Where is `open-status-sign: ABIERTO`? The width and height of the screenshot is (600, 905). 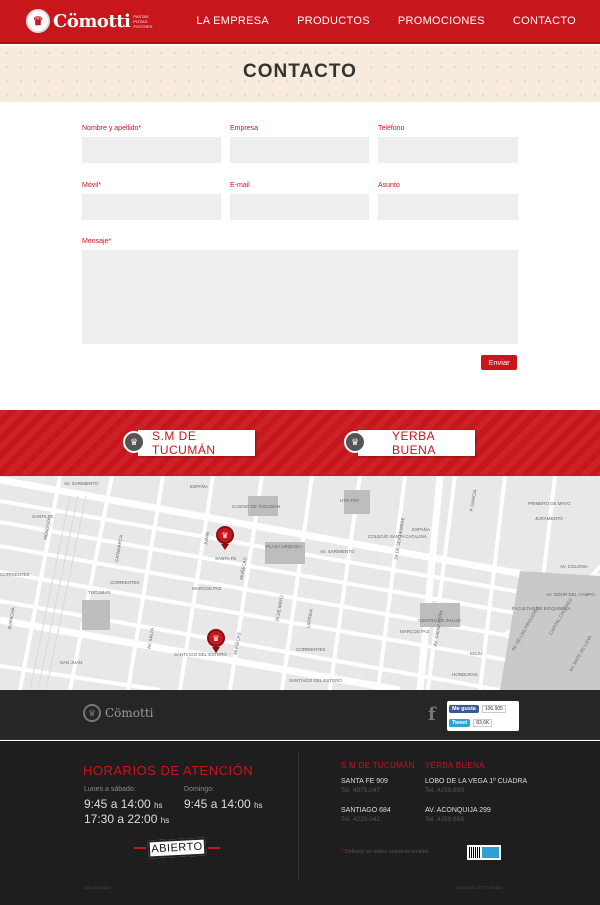 open-status-sign: ABIERTO is located at coordinates (177, 848).